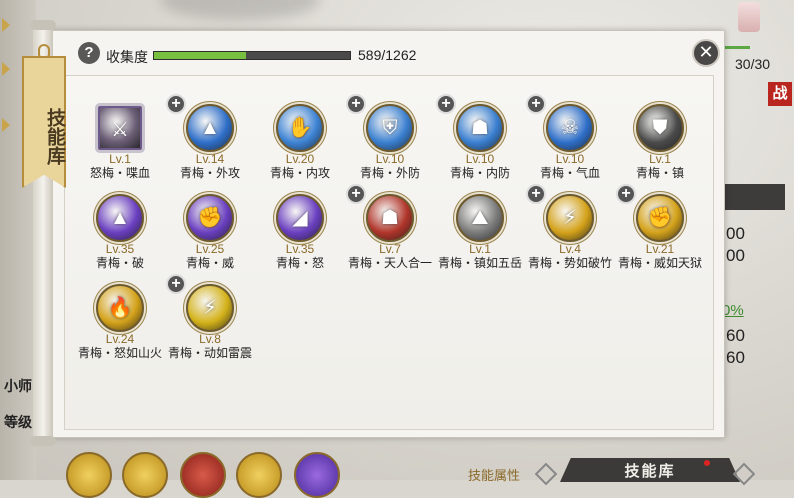 This screenshot has width=794, height=498. I want to click on skill-item: ⚡ + Lv.4 青梅・势如破竹, so click(570, 229).